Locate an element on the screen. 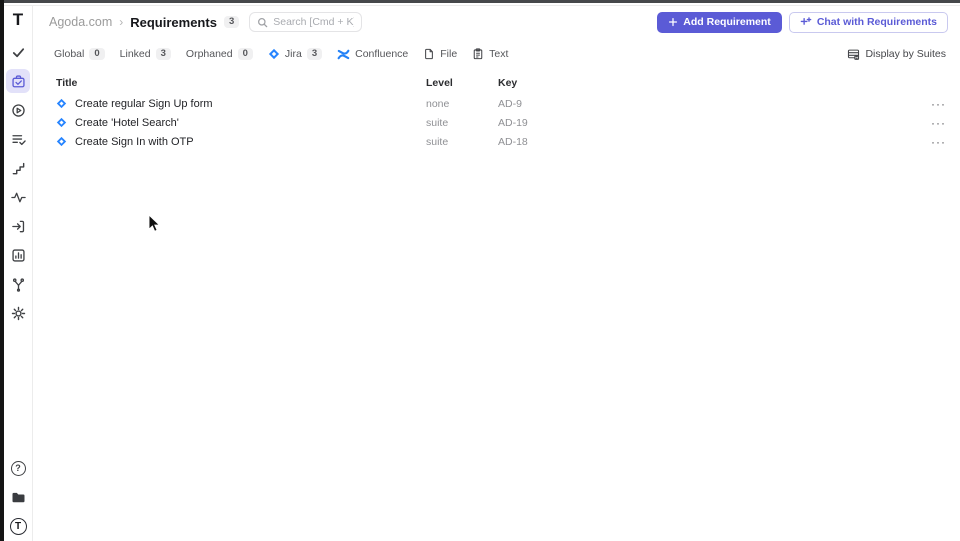 The width and height of the screenshot is (960, 541). briefcase-check-icon is located at coordinates (18, 81).